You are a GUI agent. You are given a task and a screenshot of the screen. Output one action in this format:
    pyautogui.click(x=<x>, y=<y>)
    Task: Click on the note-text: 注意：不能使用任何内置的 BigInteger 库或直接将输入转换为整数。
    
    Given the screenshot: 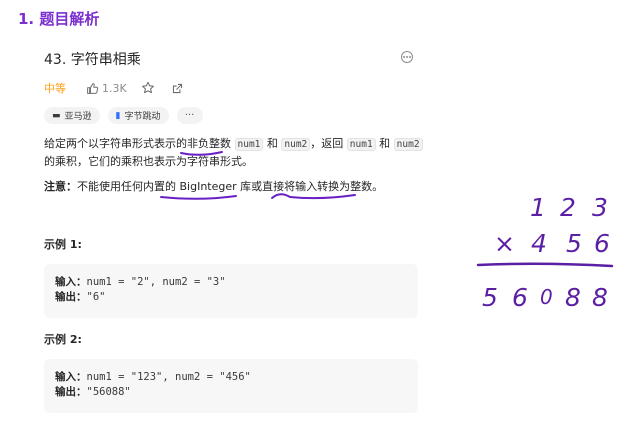 What is the action you would take?
    pyautogui.click(x=214, y=186)
    